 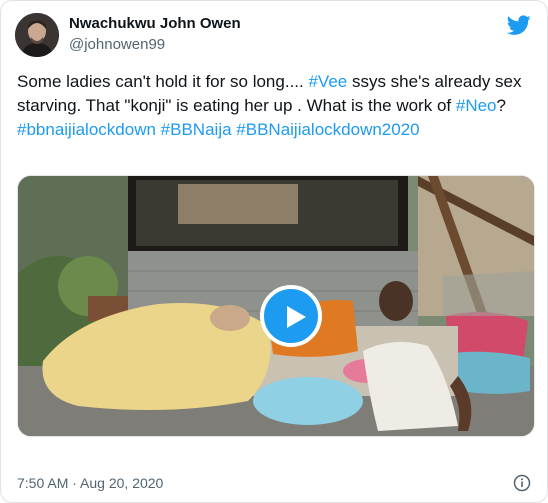 I want to click on tweet-timestamp: 7:50 AM · Aug 20, 2020, so click(x=90, y=483).